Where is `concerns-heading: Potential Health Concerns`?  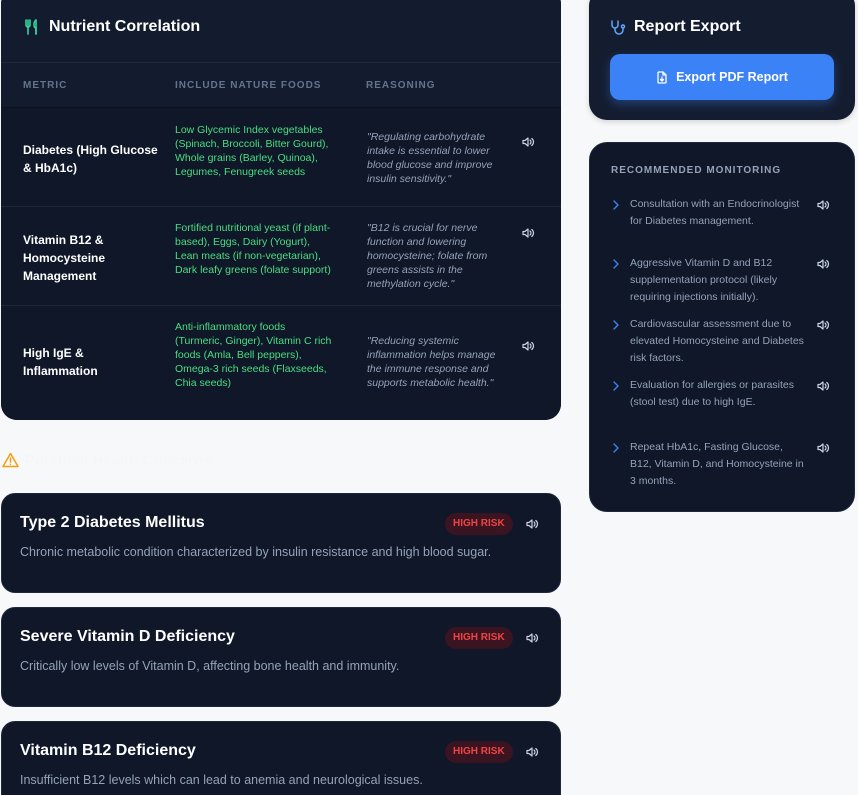 concerns-heading: Potential Health Concerns is located at coordinates (107, 460).